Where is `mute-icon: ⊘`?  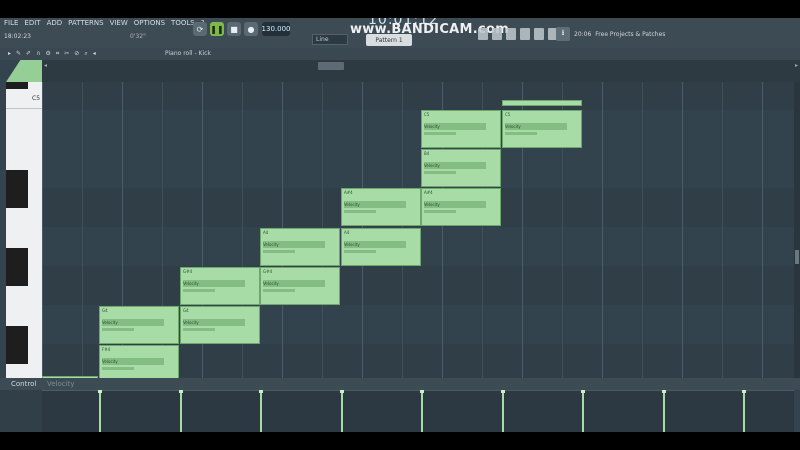 mute-icon: ⊘ is located at coordinates (76, 54).